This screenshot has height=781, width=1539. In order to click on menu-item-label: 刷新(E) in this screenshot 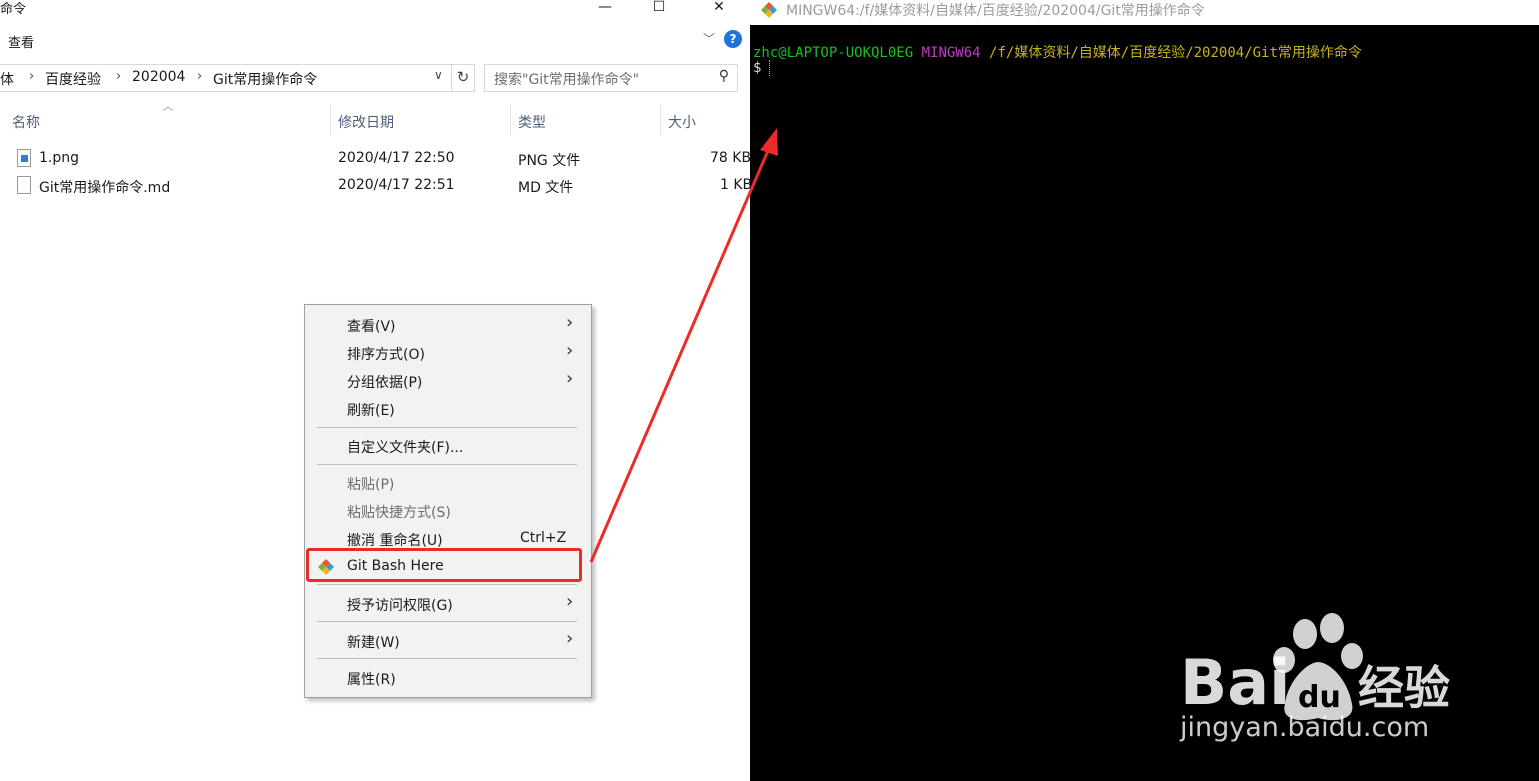, I will do `click(371, 411)`.